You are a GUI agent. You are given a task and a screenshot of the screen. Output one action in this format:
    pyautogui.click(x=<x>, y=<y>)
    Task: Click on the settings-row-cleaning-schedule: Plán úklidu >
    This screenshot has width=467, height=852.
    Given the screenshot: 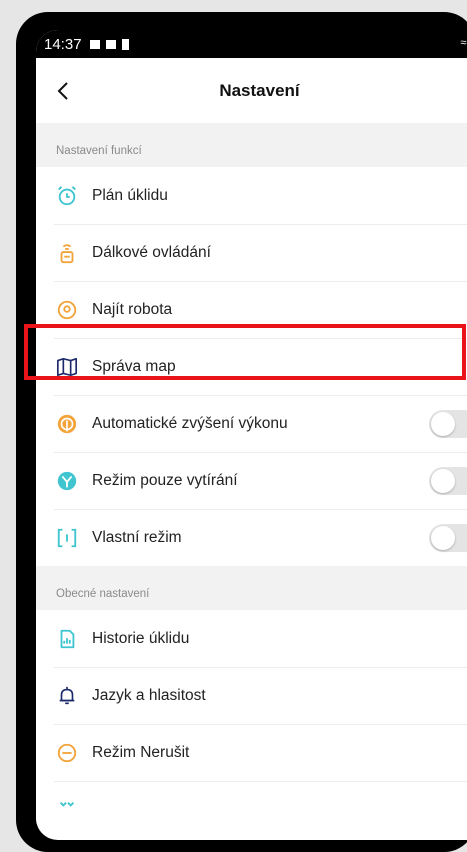 What is the action you would take?
    pyautogui.click(x=251, y=195)
    